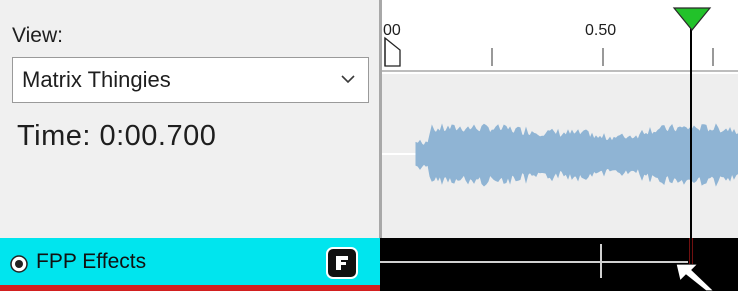 The height and width of the screenshot is (291, 738). I want to click on playhead-marker-icon, so click(692, 18).